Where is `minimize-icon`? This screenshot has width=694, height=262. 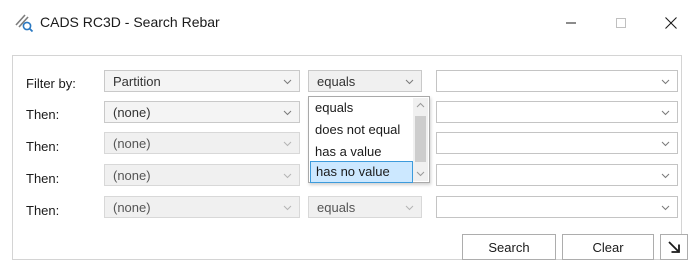 minimize-icon is located at coordinates (571, 23).